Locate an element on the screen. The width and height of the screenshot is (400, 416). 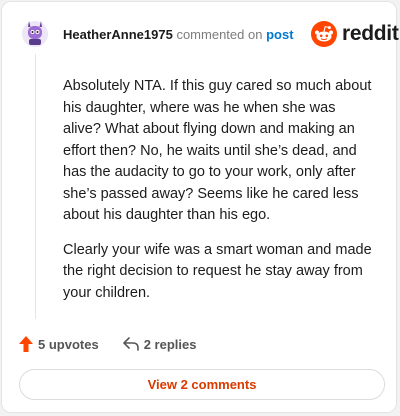
reddit-snoo-icon is located at coordinates (324, 34).